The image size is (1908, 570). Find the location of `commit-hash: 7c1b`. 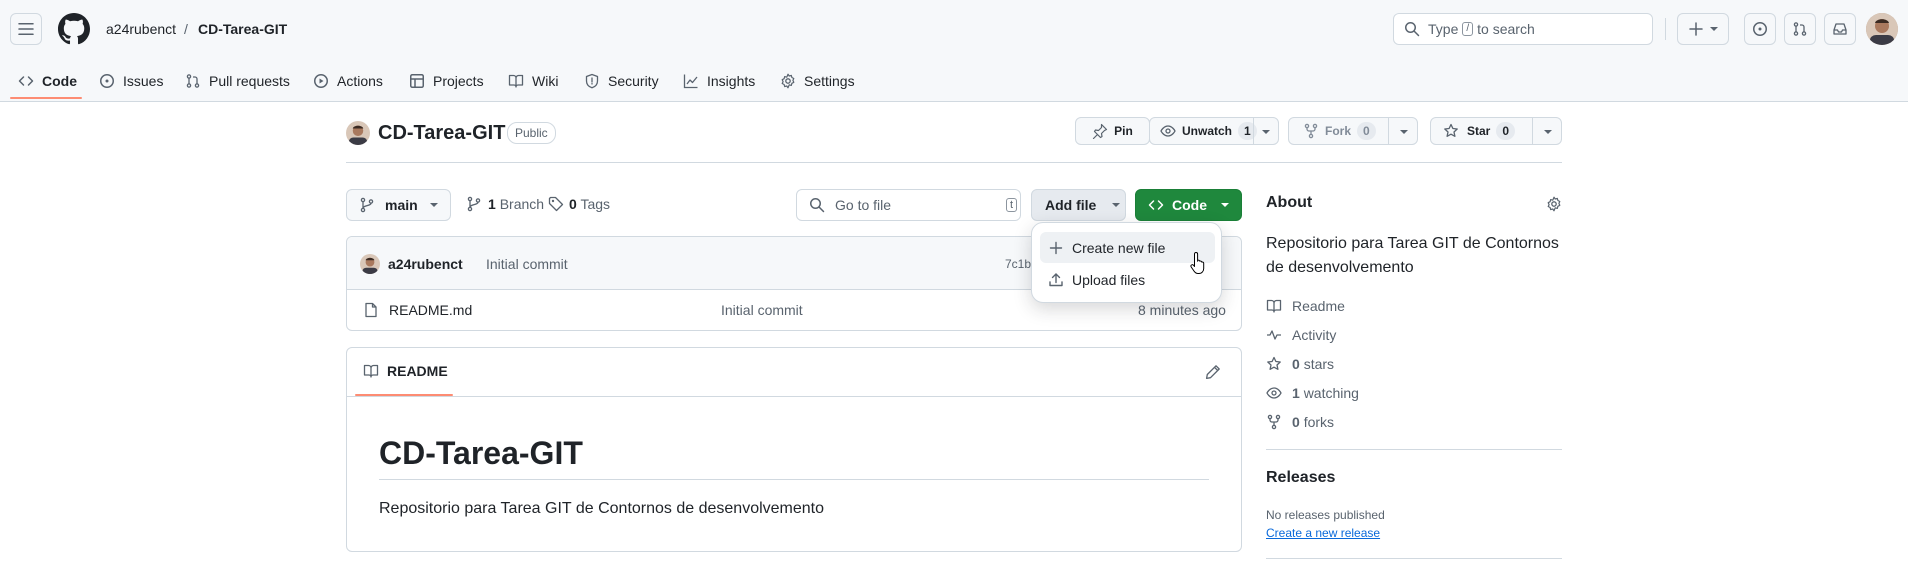

commit-hash: 7c1b is located at coordinates (1018, 264).